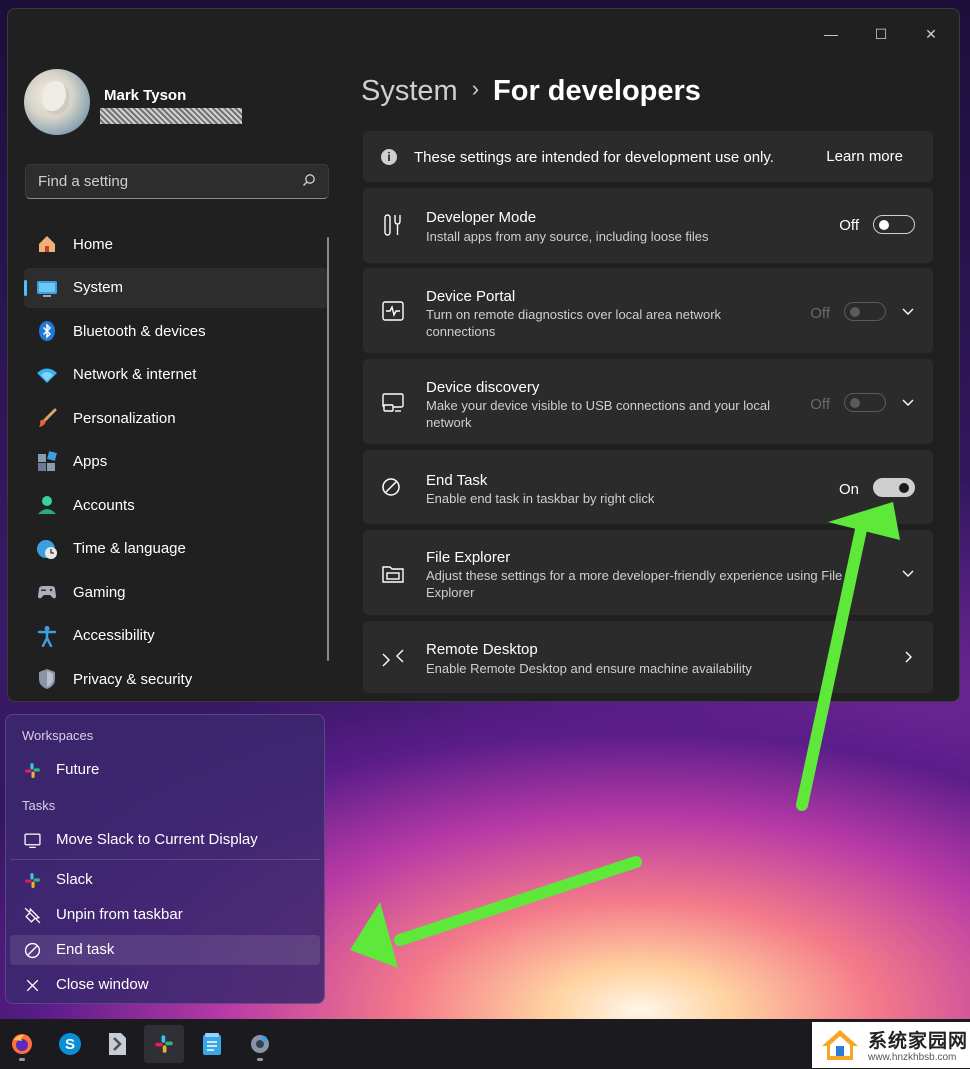 This screenshot has height=1069, width=970. I want to click on taskbar-notepad, so click(212, 1044).